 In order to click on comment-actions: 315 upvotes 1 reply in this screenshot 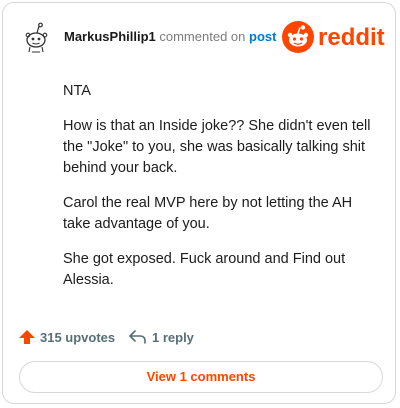, I will do `click(199, 336)`.